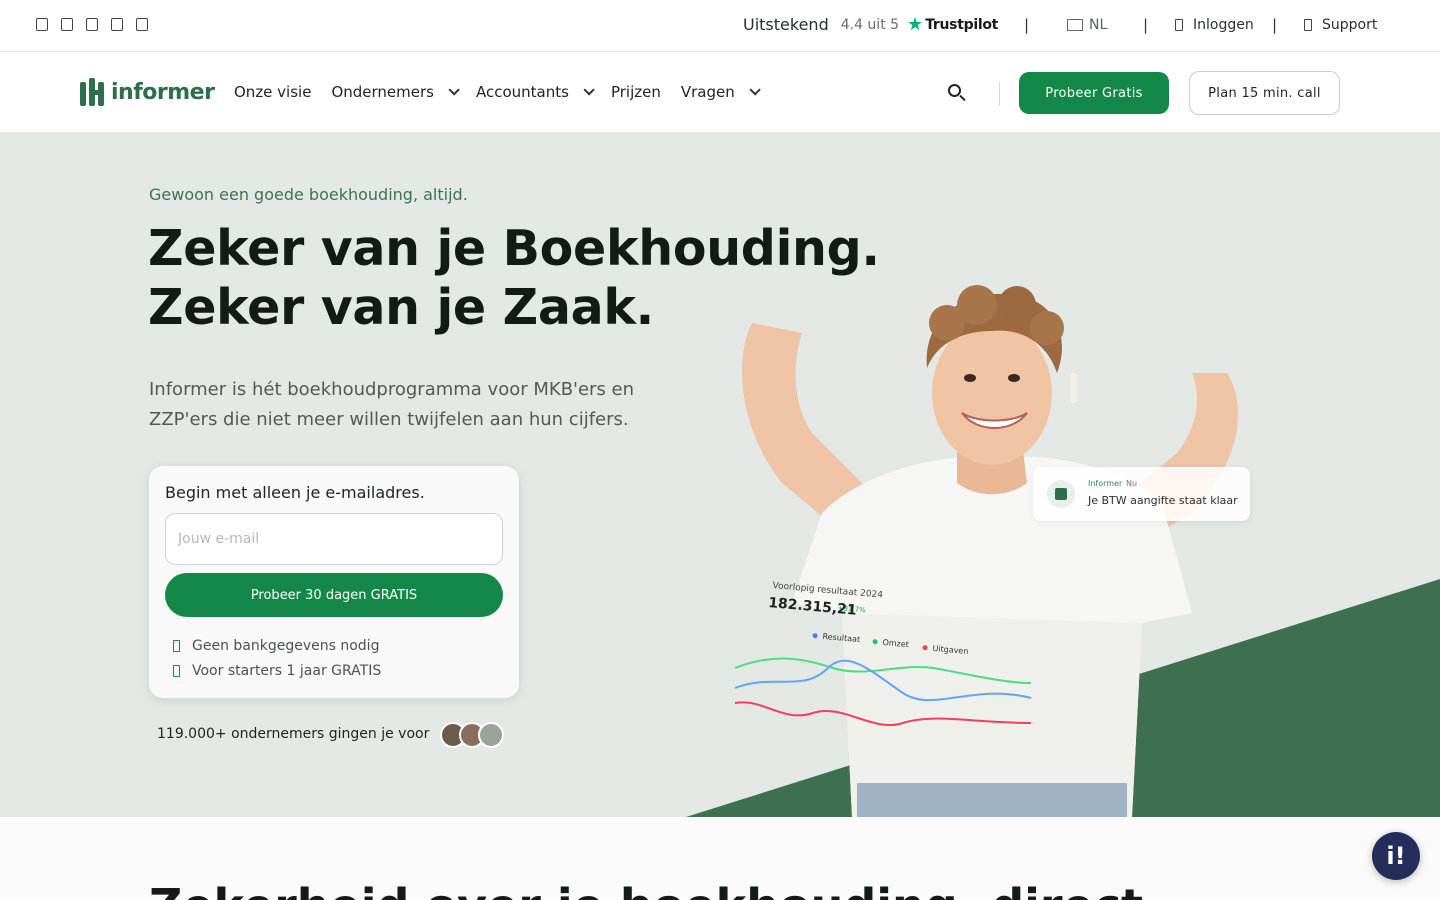 The width and height of the screenshot is (1440, 900). Describe the element at coordinates (93, 92) in the screenshot. I see `logo-mark-icon` at that location.